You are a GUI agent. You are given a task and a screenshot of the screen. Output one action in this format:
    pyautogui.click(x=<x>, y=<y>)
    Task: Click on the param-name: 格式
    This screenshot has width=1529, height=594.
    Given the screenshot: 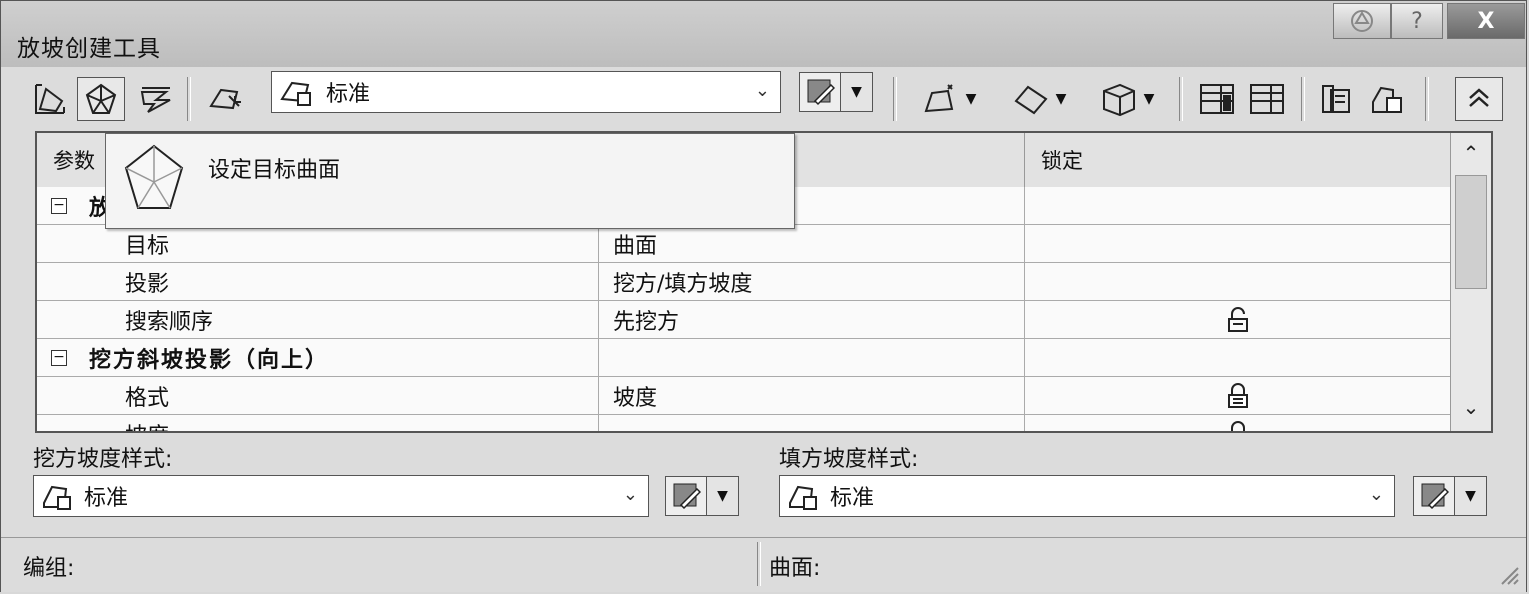 What is the action you would take?
    pyautogui.click(x=338, y=396)
    